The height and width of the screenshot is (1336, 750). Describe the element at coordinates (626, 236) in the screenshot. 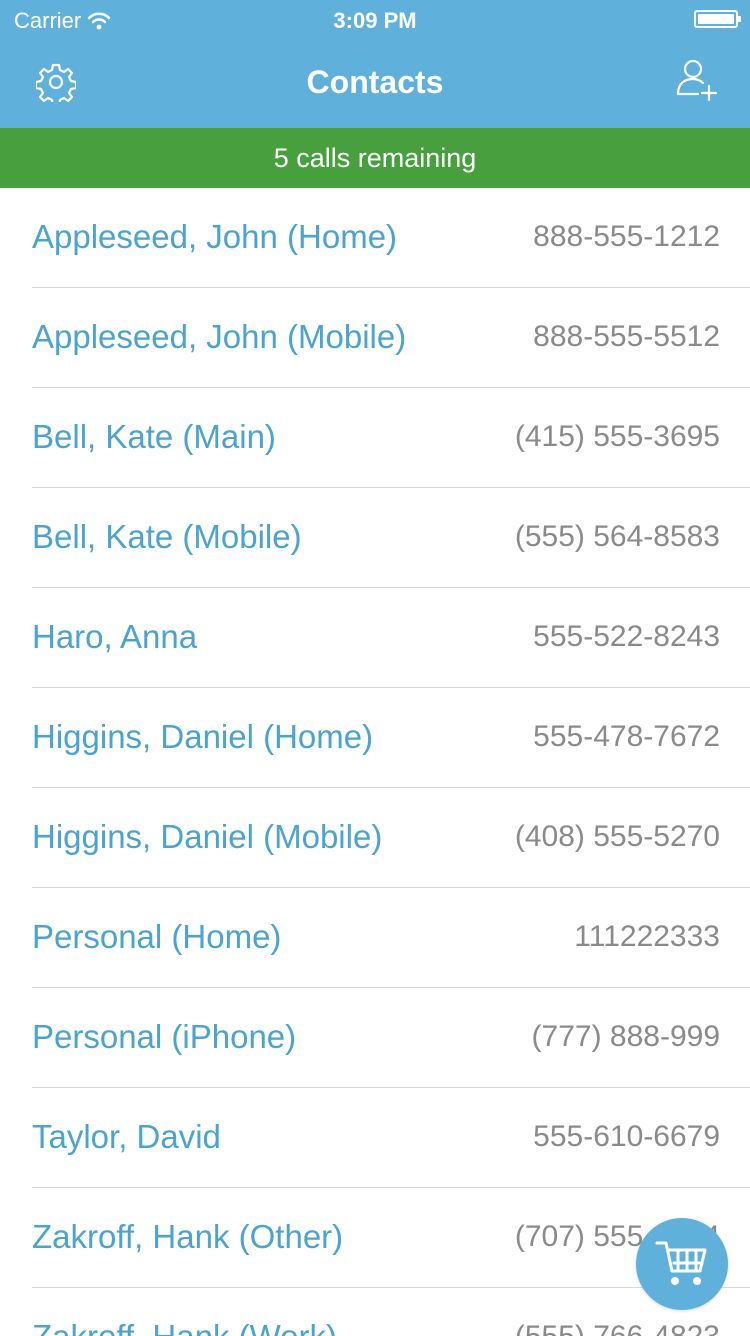

I see `contact-number: 888-555-1212` at that location.